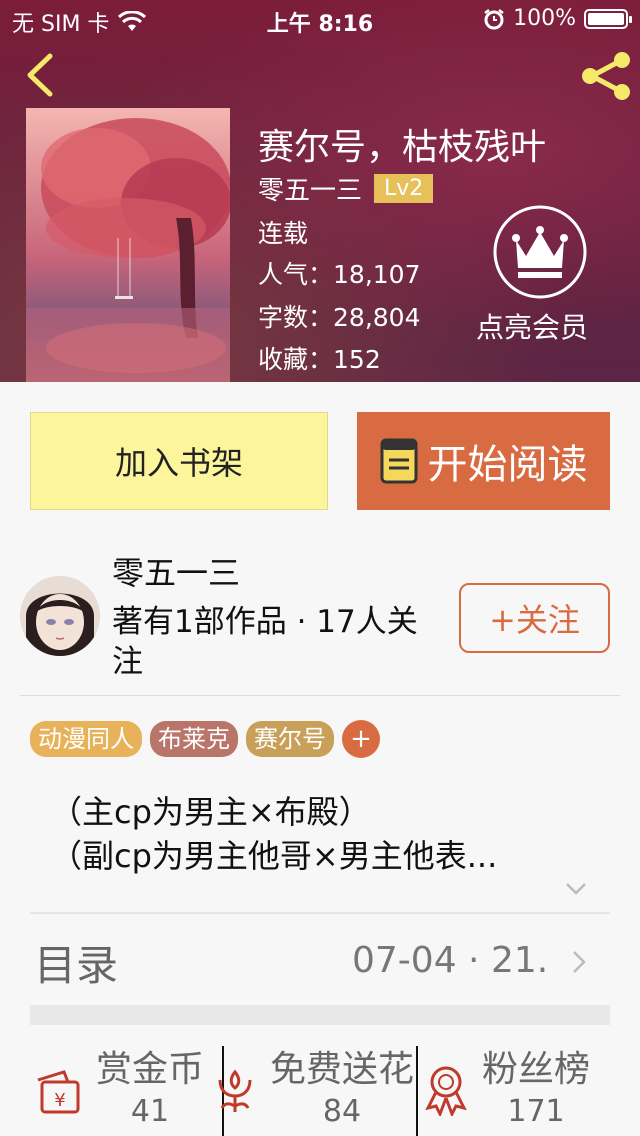  I want to click on fan-ranking-stat: 粉丝榜 171, so click(536, 1084).